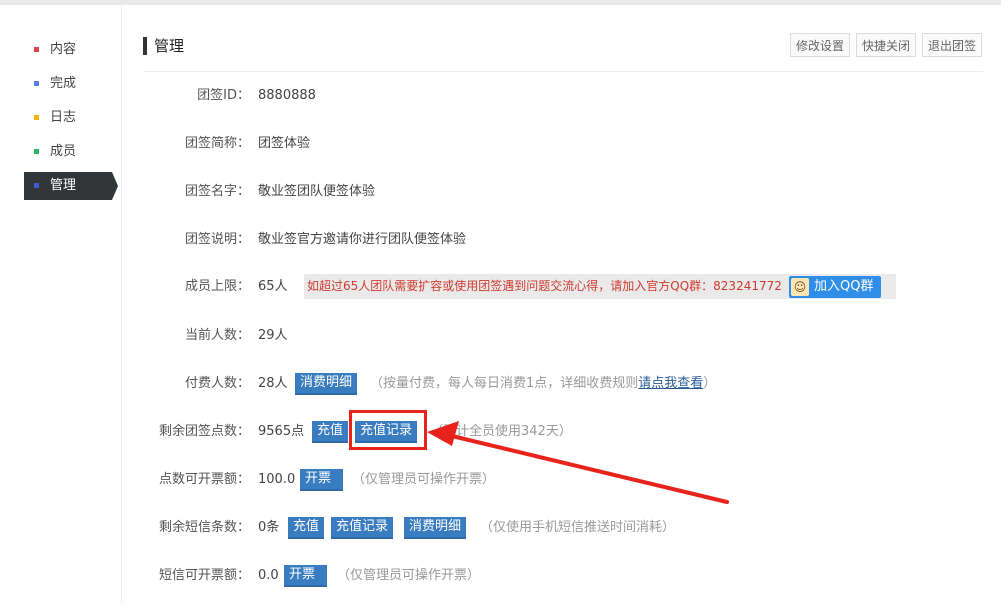  Describe the element at coordinates (800, 287) in the screenshot. I see `qq-avatar-icon: ☺` at that location.